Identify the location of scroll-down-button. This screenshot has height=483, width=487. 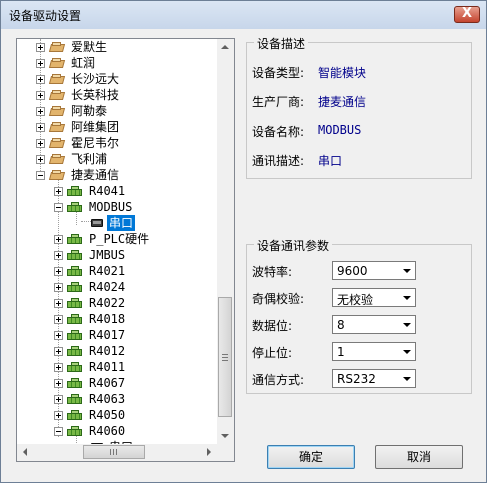
(225, 436).